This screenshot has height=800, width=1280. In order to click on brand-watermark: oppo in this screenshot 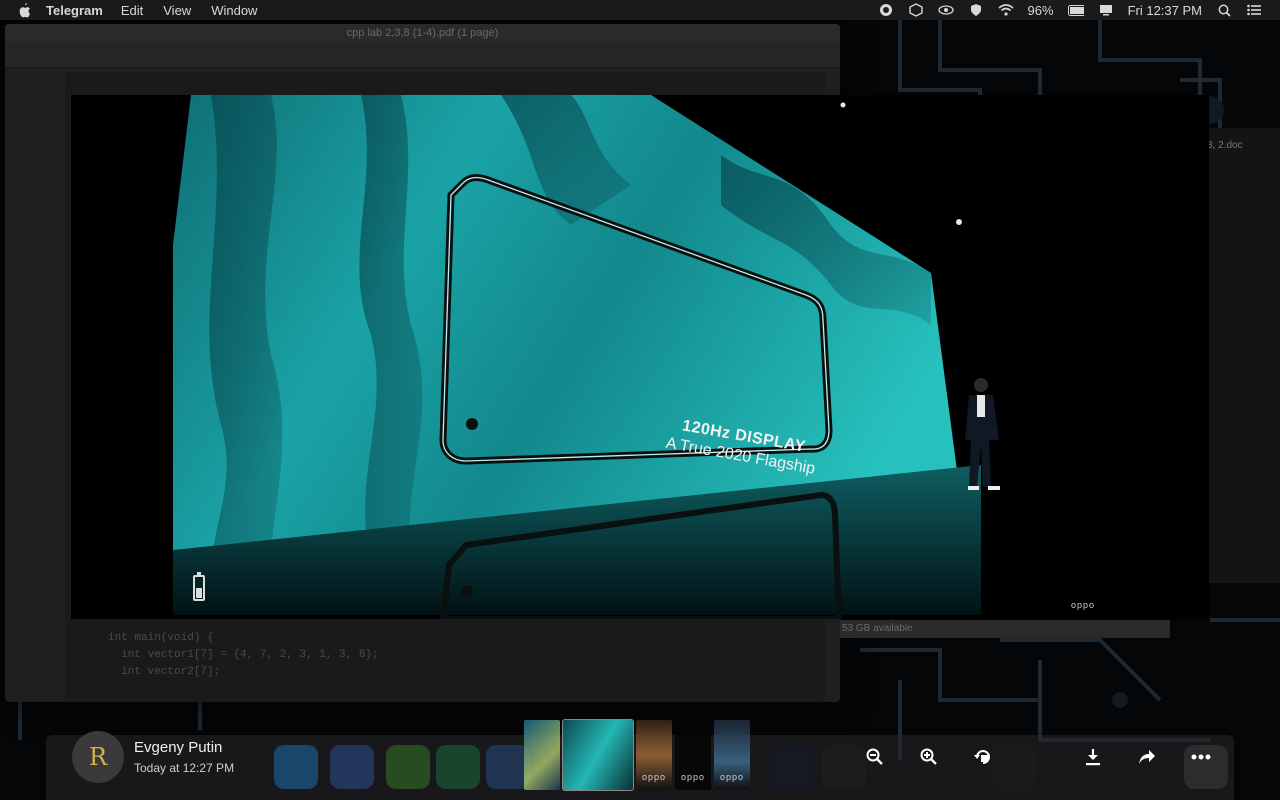, I will do `click(1083, 605)`.